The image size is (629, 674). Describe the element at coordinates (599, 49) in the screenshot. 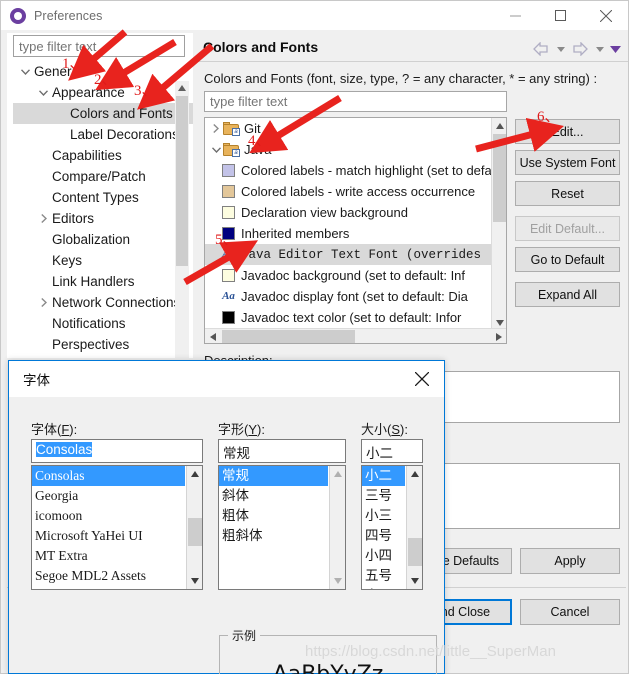

I see `forward-chevron-down-icon` at that location.